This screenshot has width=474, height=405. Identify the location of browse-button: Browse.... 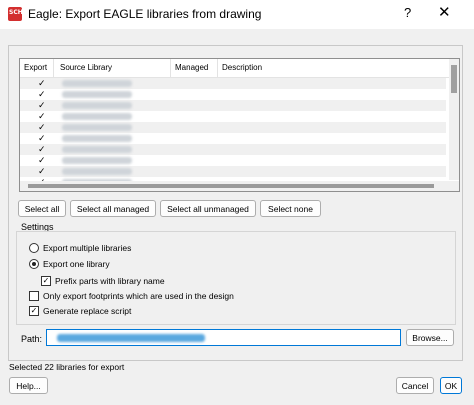
(430, 337).